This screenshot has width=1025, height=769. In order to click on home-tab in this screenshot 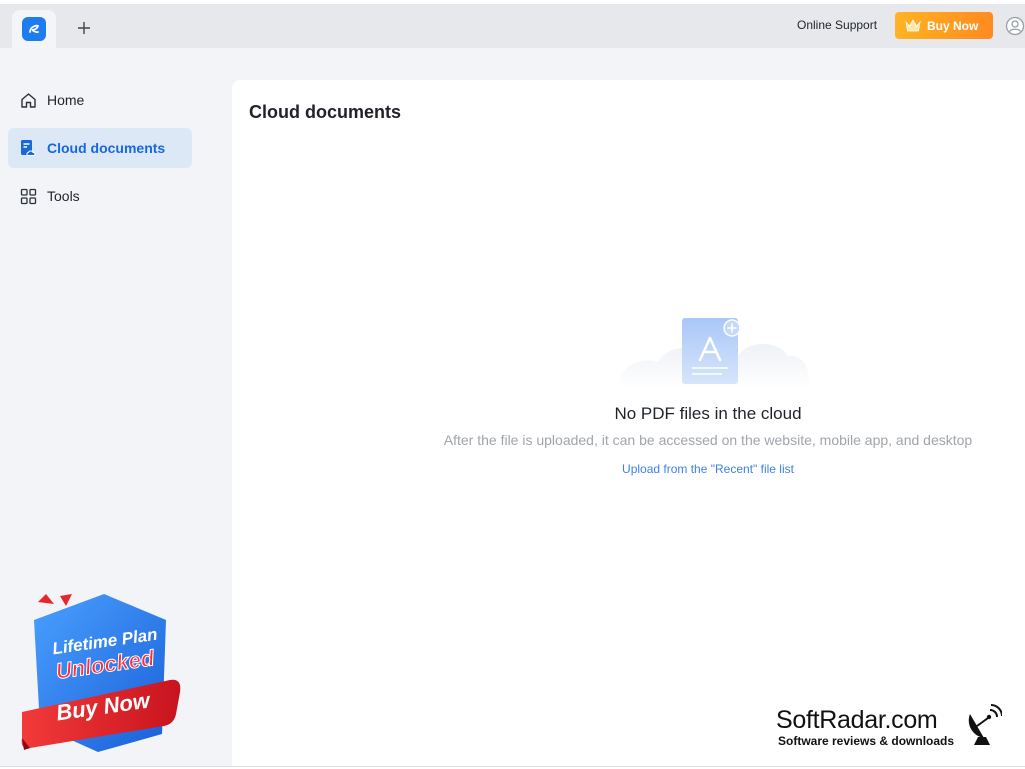, I will do `click(34, 29)`.